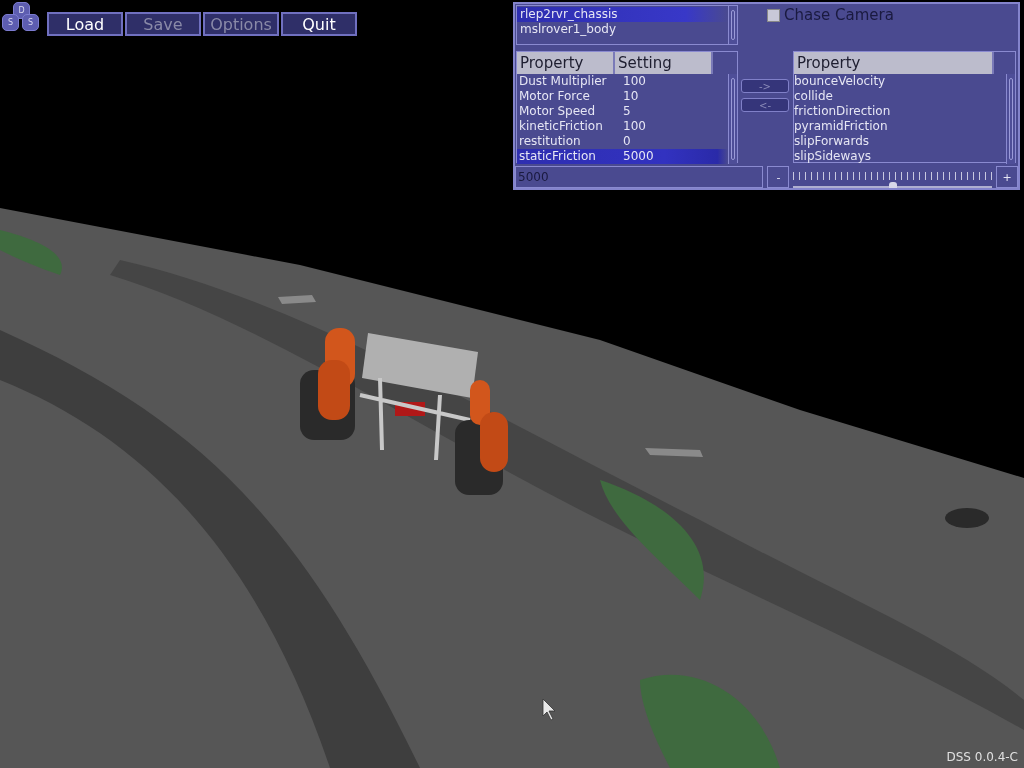  I want to click on list-item: mslrover1_body, so click(622, 29).